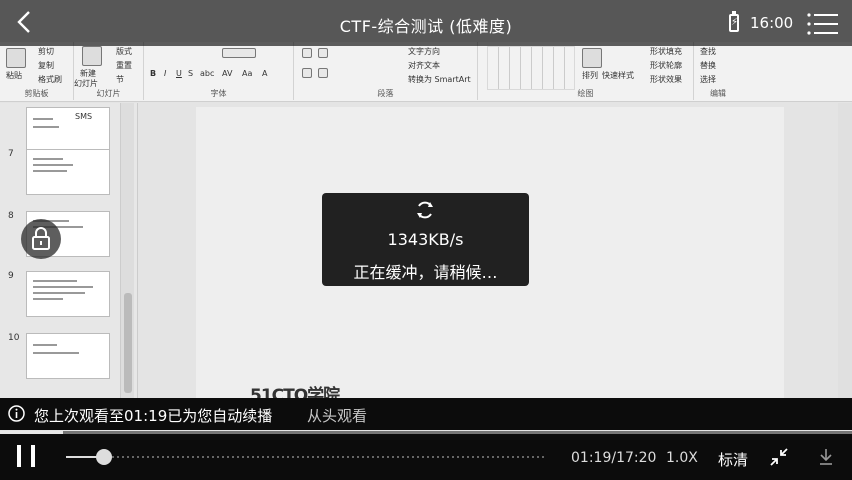 This screenshot has height=480, width=852. I want to click on ribbon-group-title: 幻灯片, so click(108, 93).